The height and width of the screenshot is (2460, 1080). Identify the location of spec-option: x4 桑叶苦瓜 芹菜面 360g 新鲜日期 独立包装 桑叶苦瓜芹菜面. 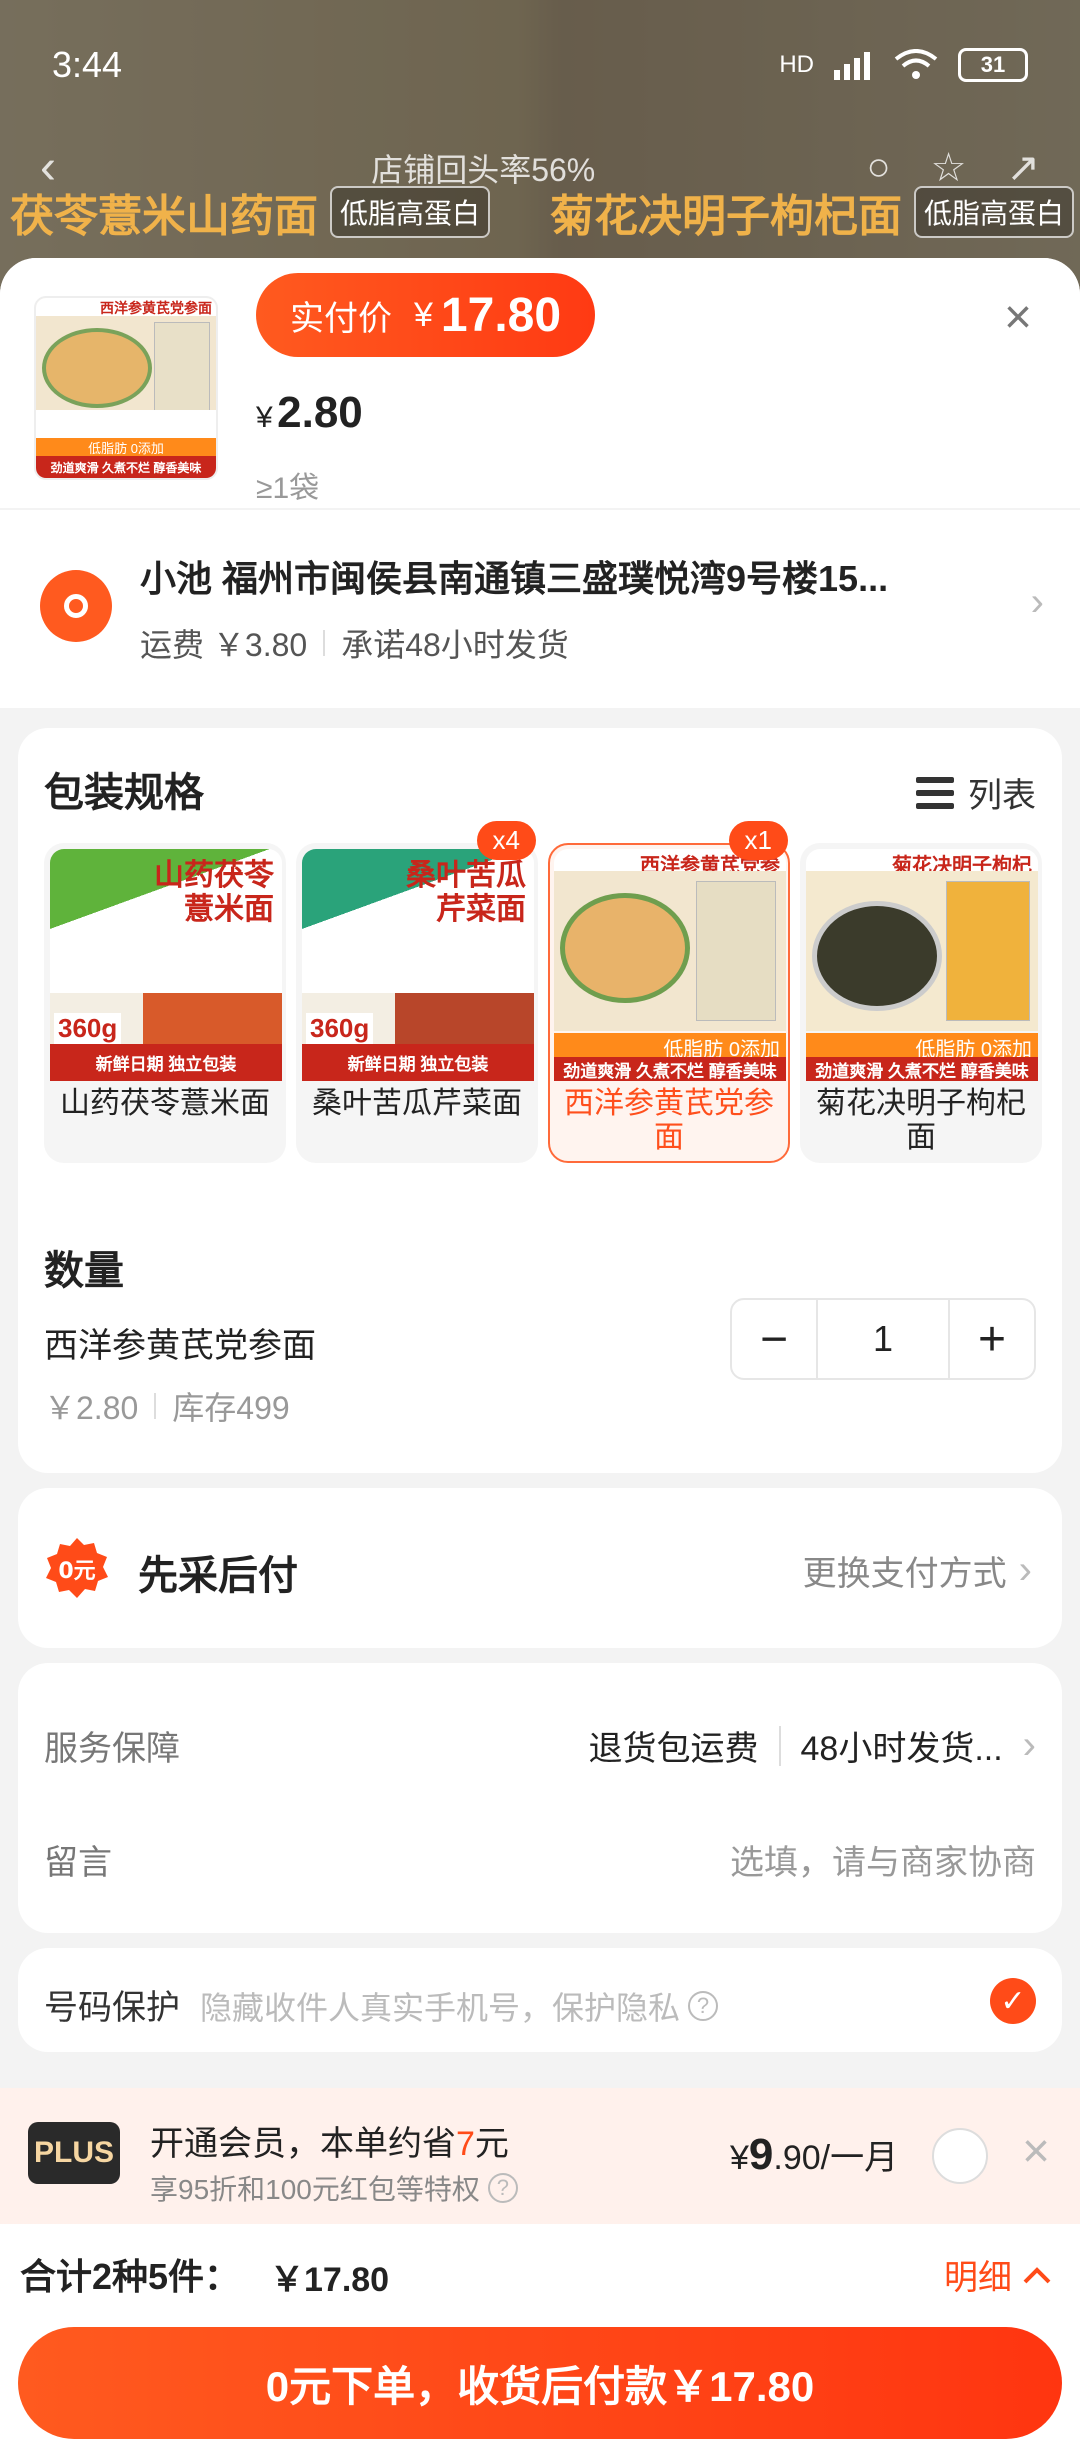
(417, 992).